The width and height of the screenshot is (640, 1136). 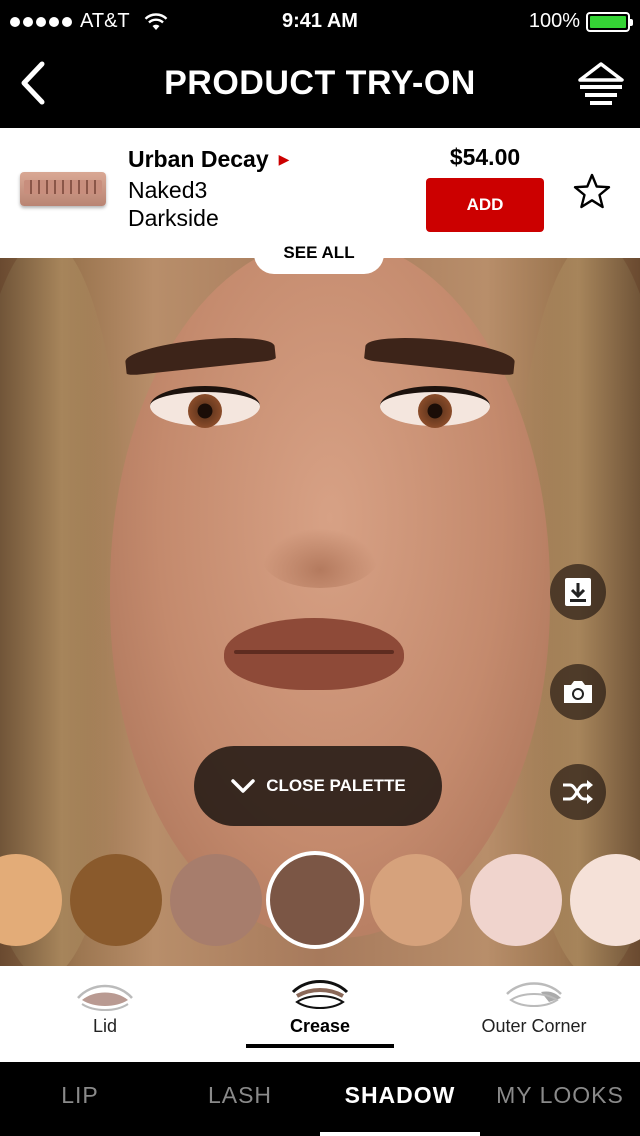 I want to click on product-name: Naked3 Darkside, so click(x=208, y=204).